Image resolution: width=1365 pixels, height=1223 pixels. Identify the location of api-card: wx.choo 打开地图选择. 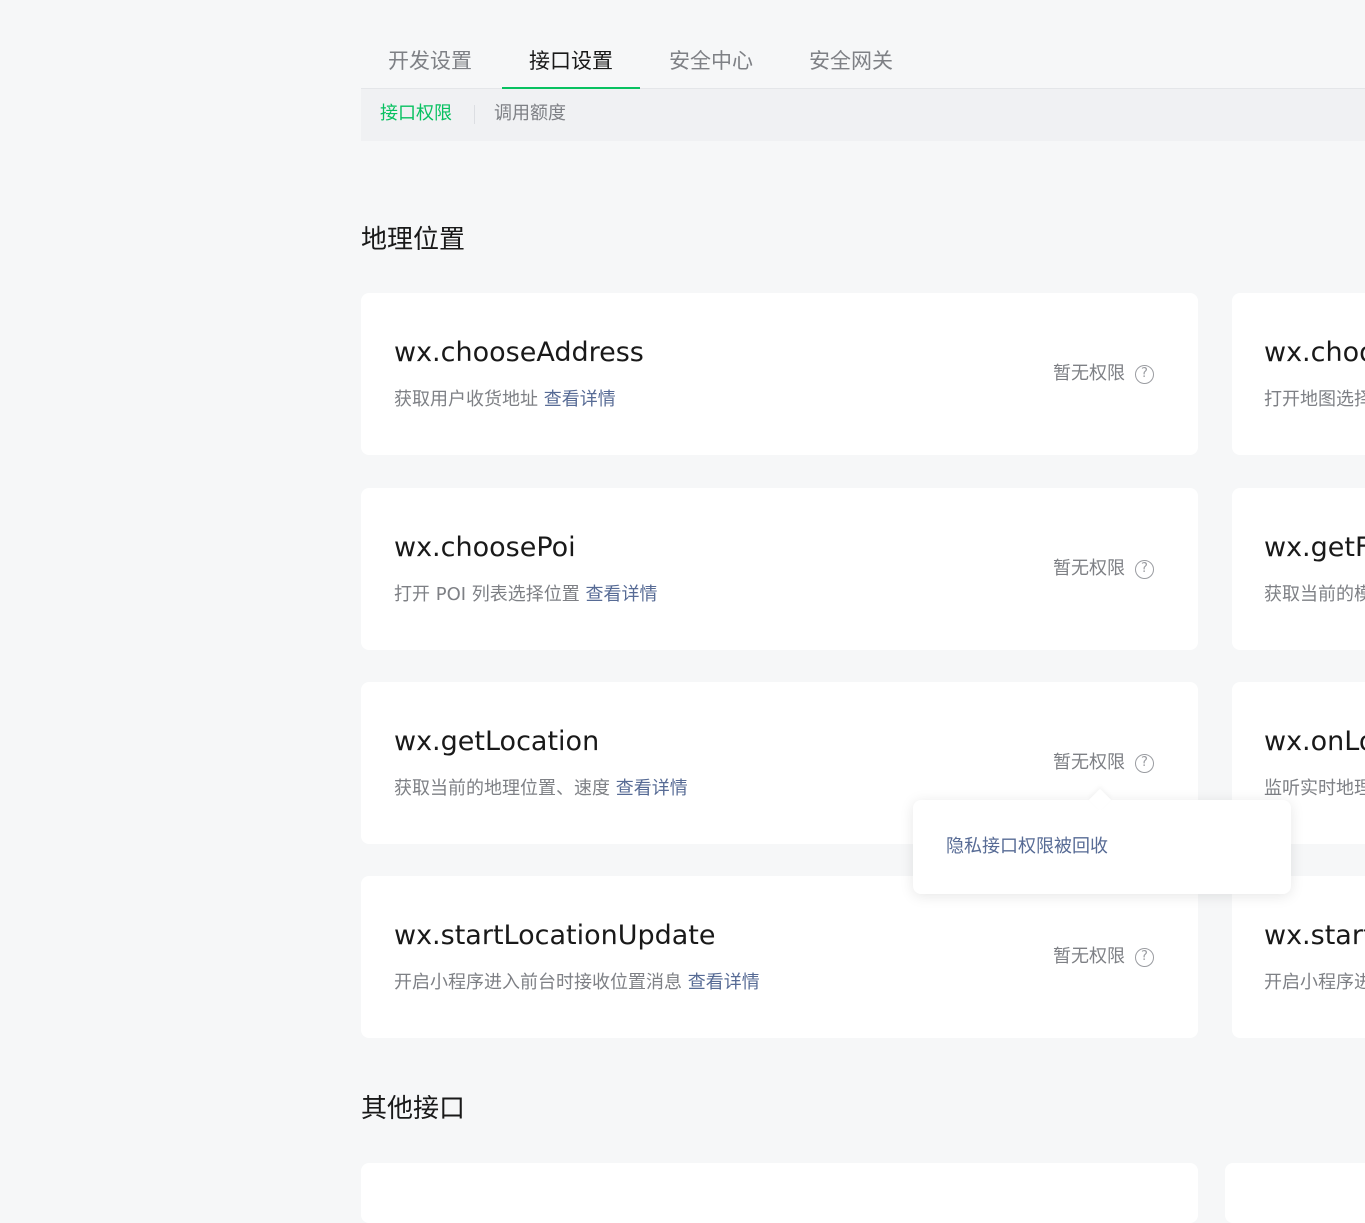
(1298, 374).